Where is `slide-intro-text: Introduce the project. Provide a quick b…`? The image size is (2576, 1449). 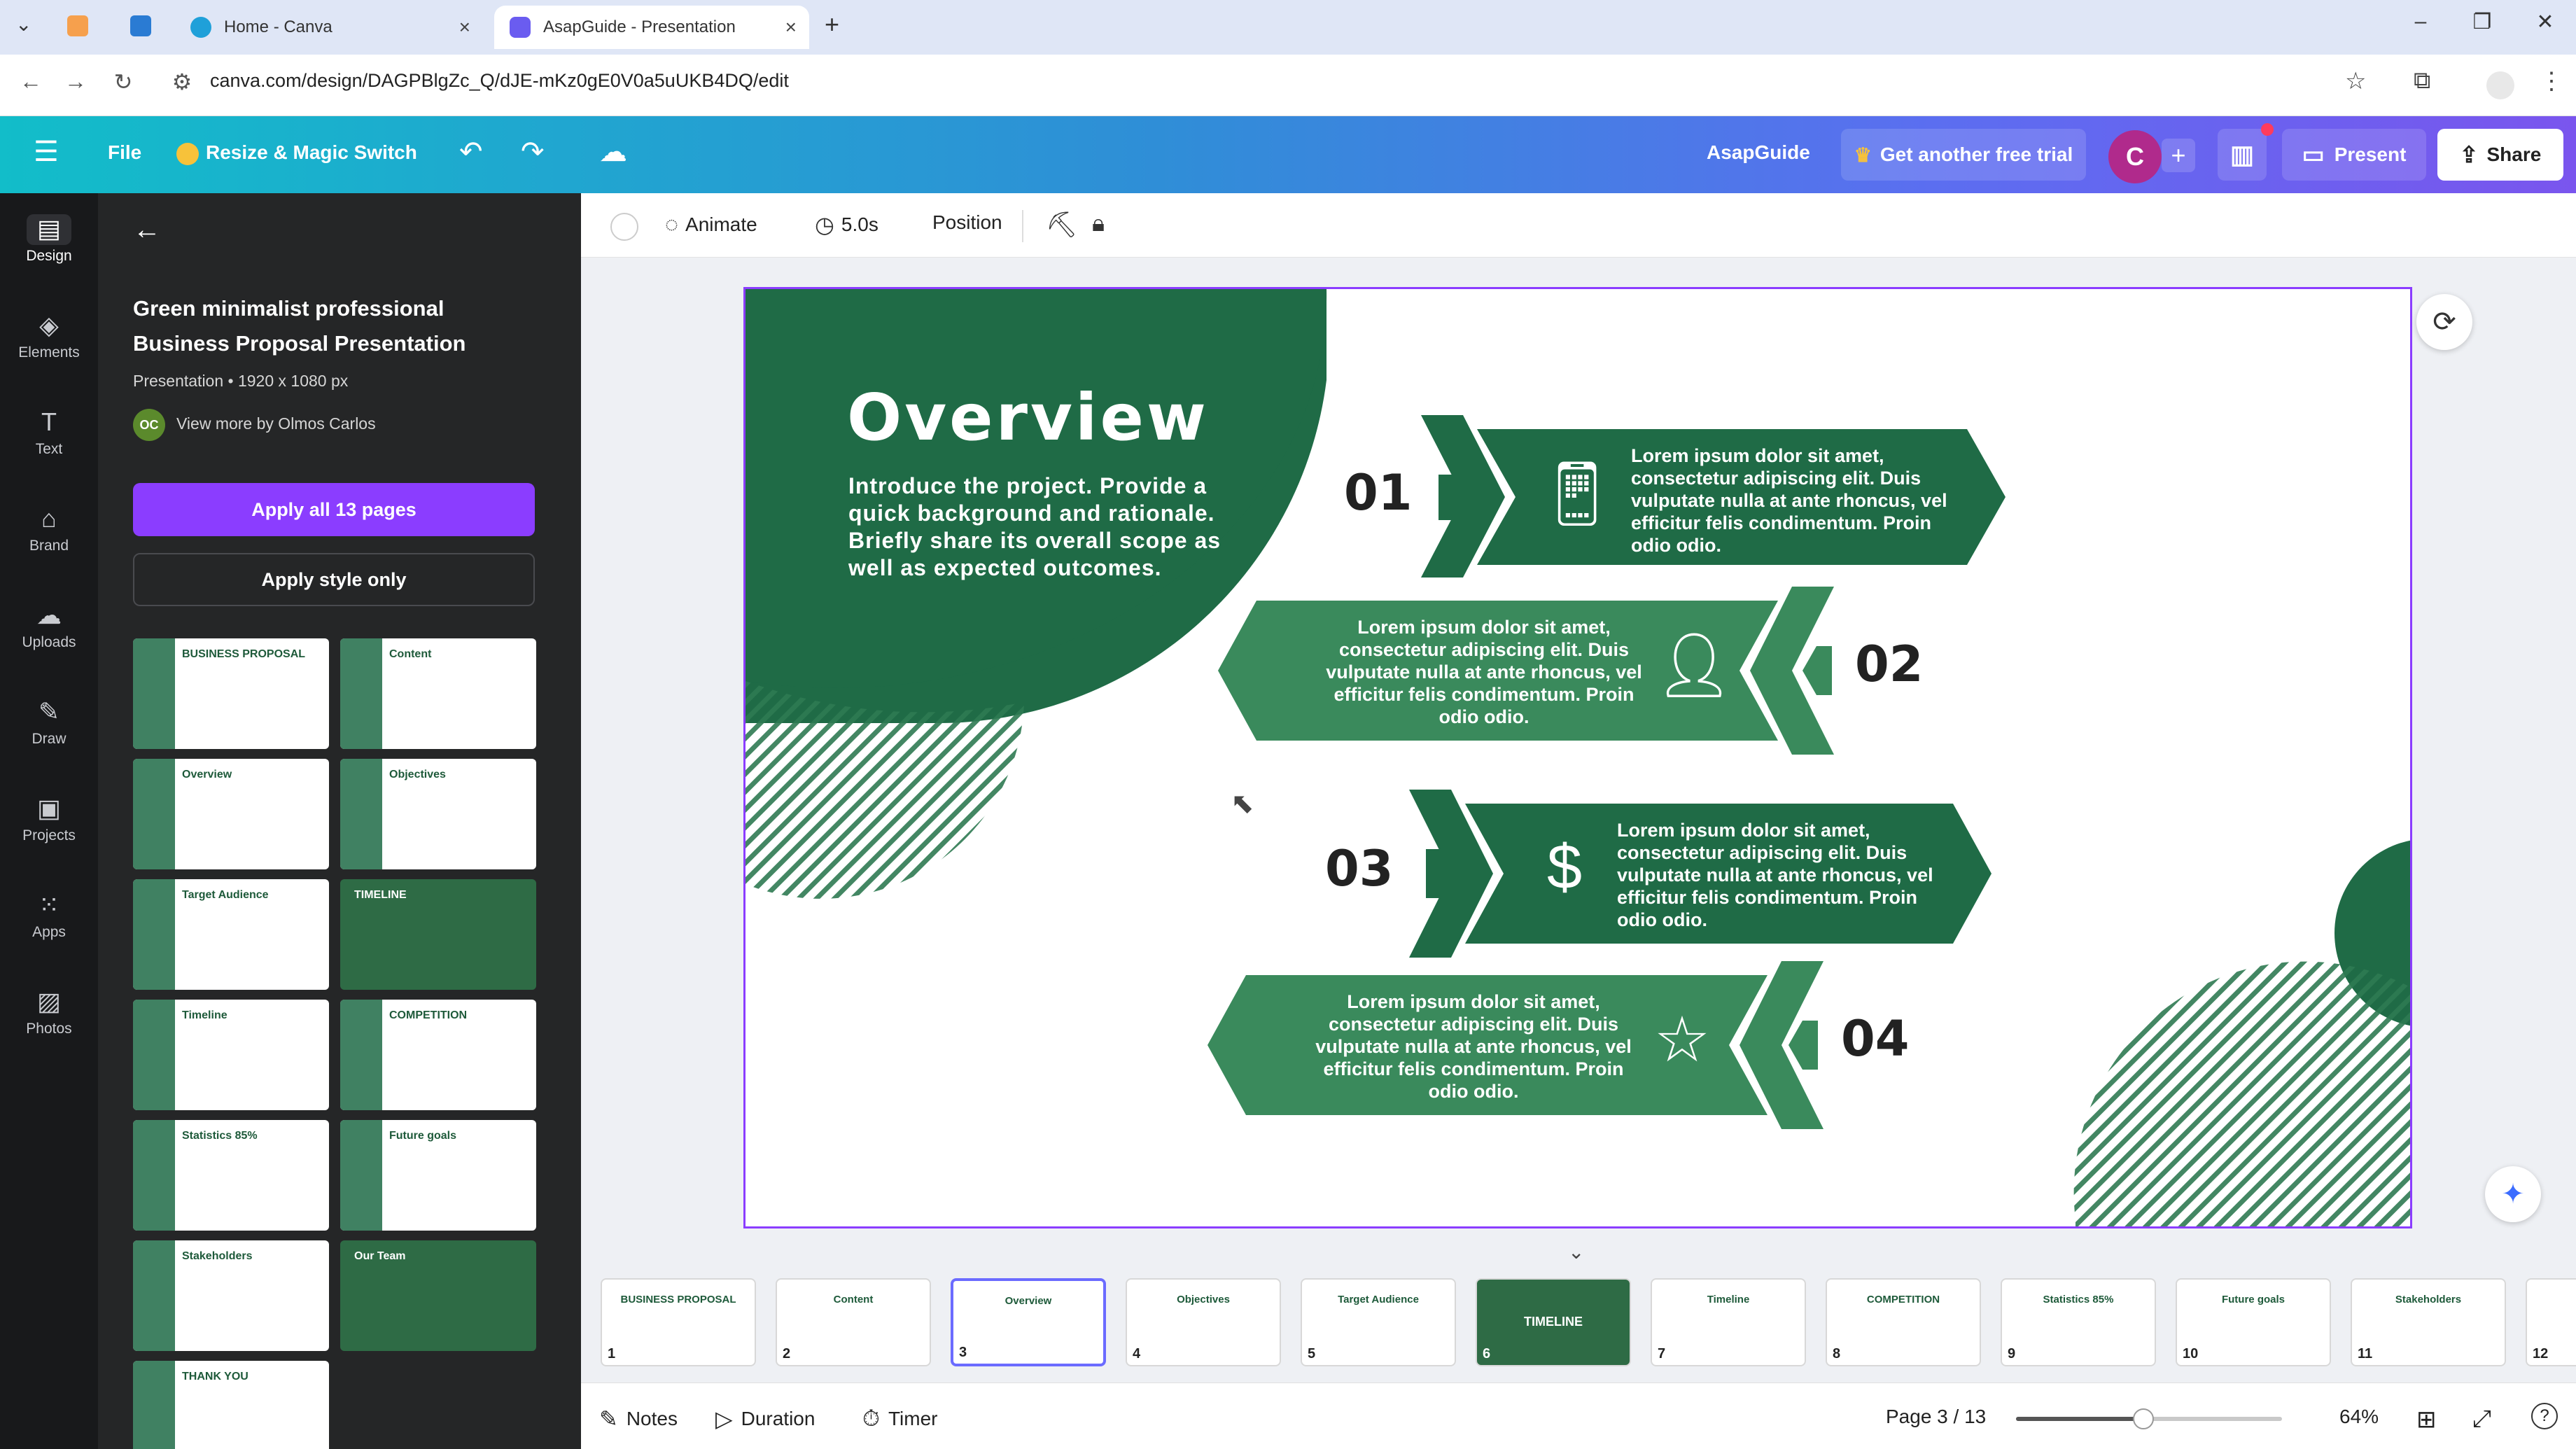
slide-intro-text: Introduce the project. Provide a quick b… is located at coordinates (1037, 527).